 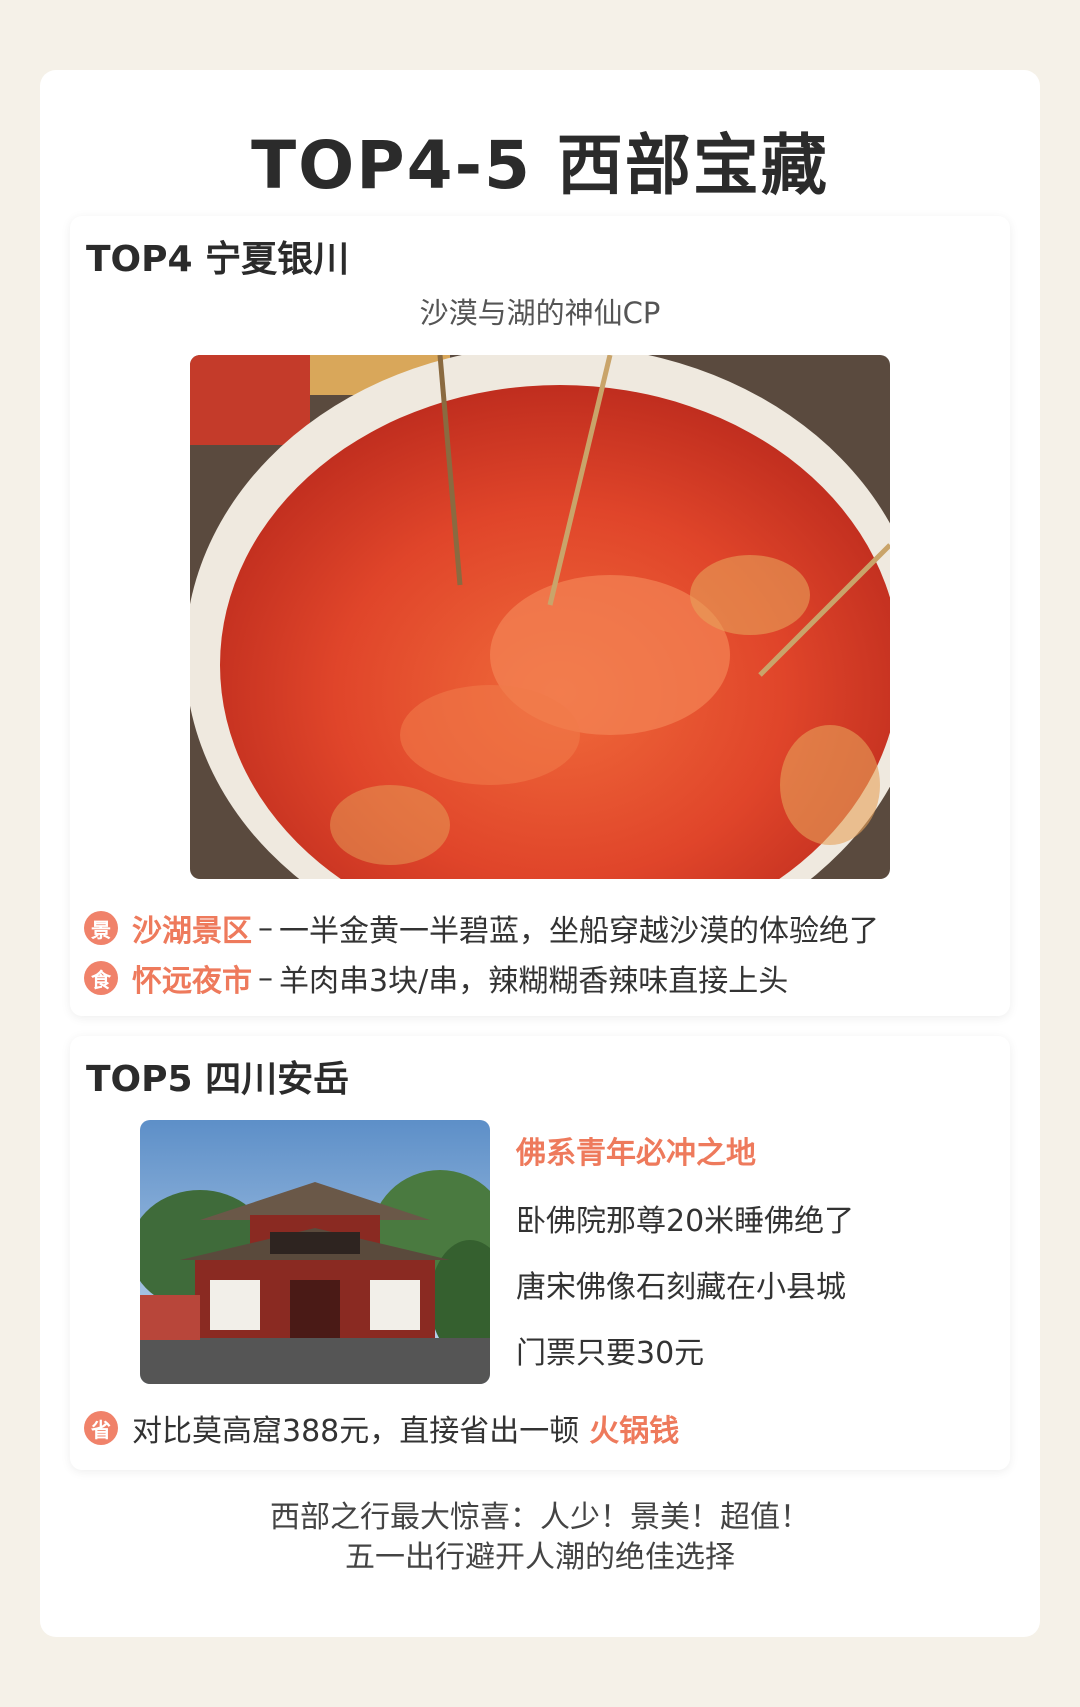 I want to click on list-item: 景 沙湖景区 – 一半金黄一半碧蓝，坐船穿越沙漠的体验绝了, so click(x=481, y=928).